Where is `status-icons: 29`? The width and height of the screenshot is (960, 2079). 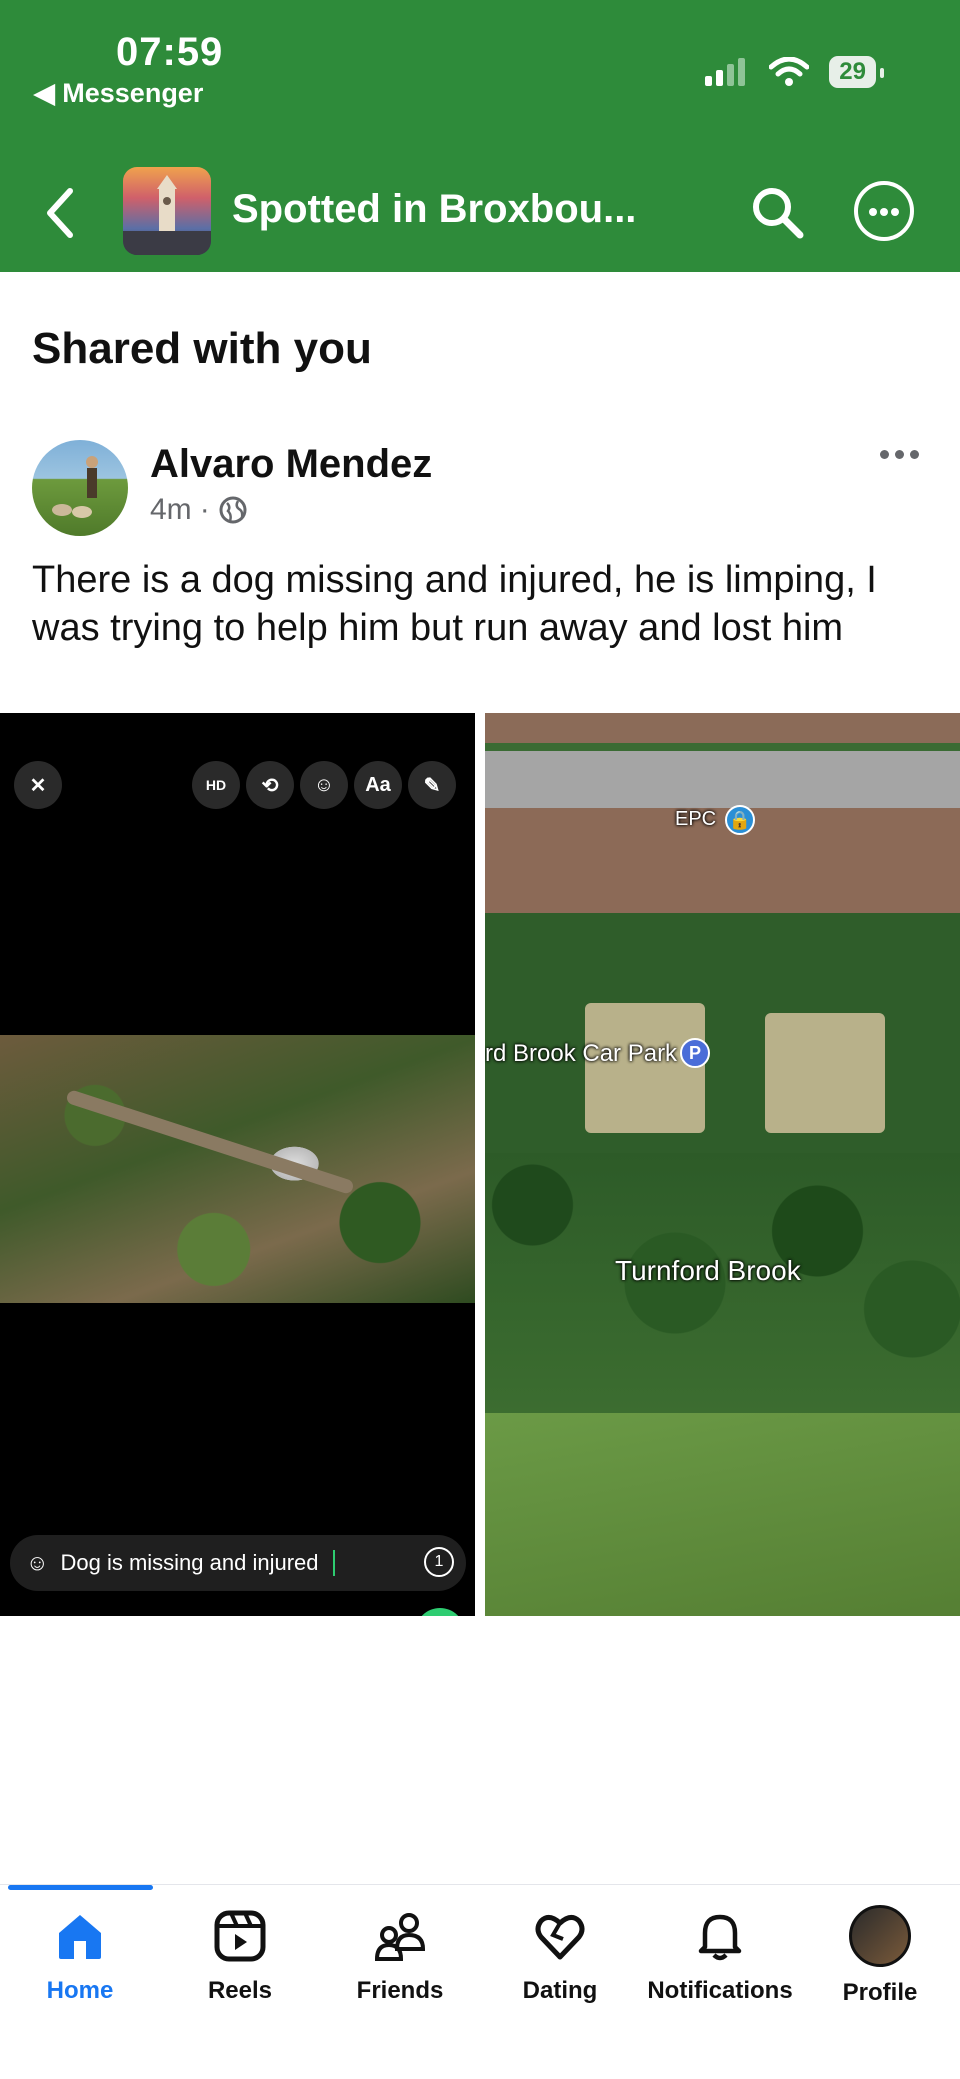
status-icons: 29 is located at coordinates (794, 72).